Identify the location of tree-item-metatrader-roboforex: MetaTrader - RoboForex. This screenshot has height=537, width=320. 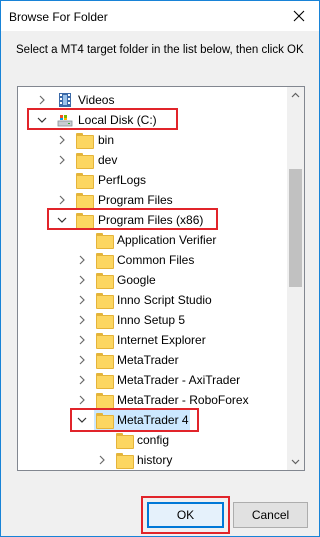
(153, 400).